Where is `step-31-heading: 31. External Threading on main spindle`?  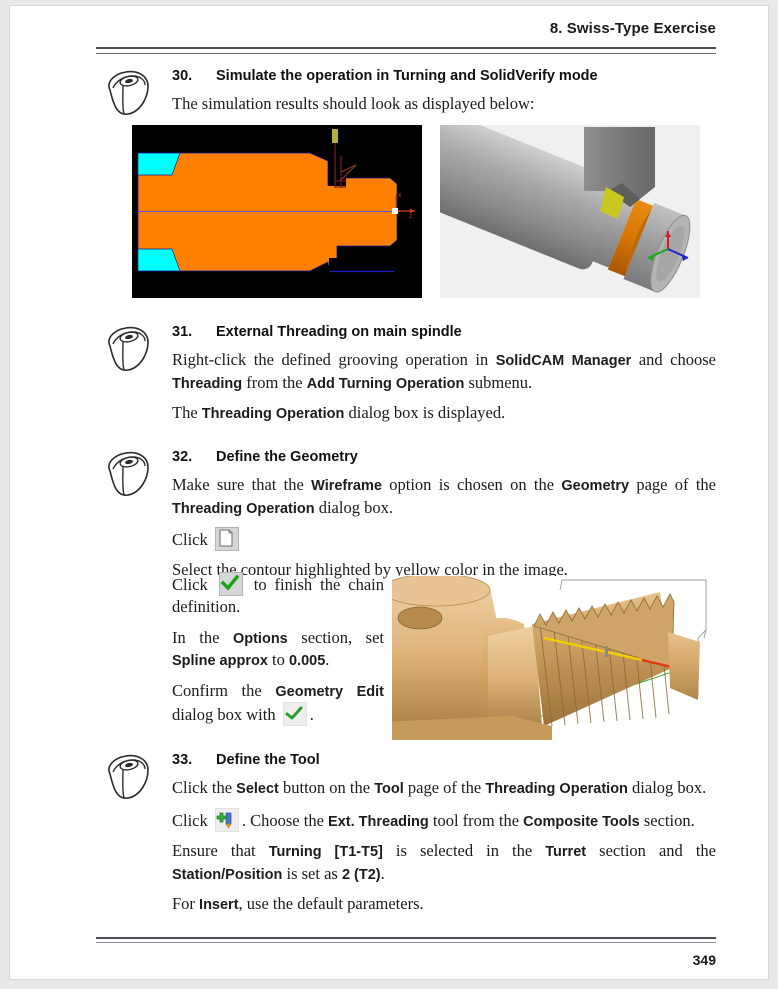 step-31-heading: 31. External Threading on main spindle is located at coordinates (444, 332).